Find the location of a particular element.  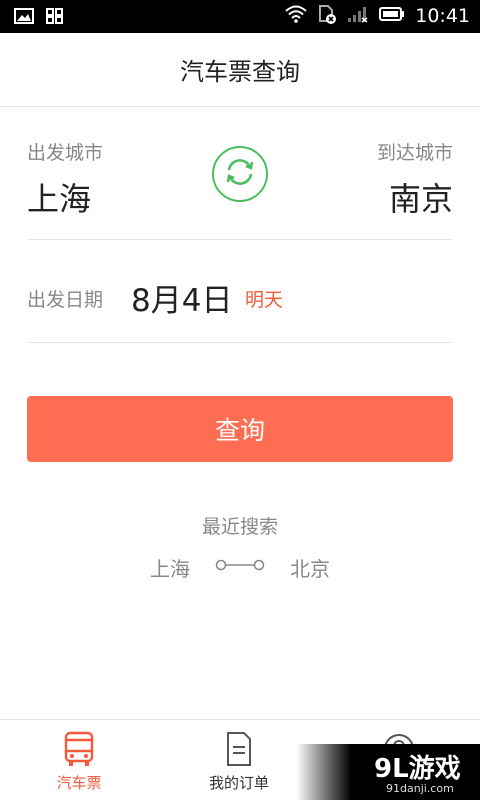

route-connector-icon is located at coordinates (240, 567).